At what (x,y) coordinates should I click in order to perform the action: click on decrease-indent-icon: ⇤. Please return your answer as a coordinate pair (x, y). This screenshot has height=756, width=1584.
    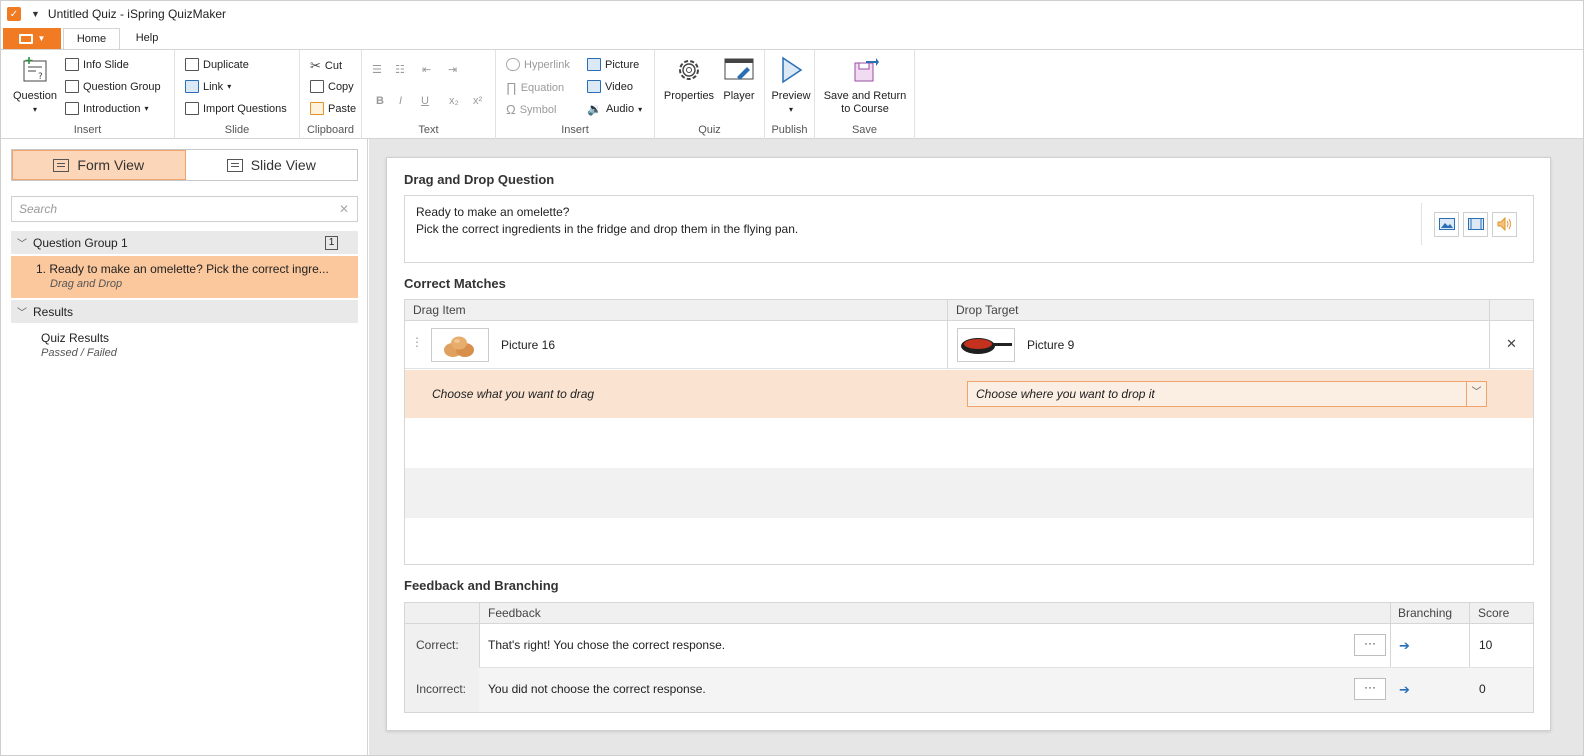
    Looking at the image, I should click on (426, 69).